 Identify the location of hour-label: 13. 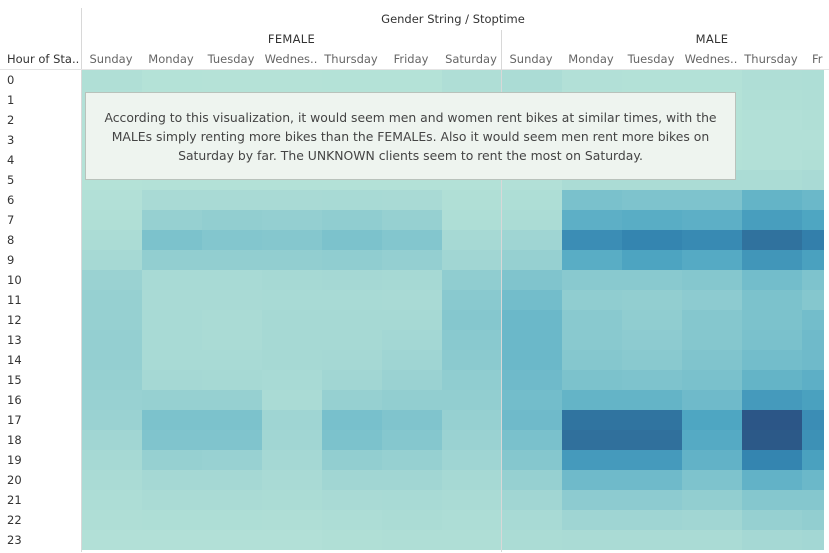
(14, 340).